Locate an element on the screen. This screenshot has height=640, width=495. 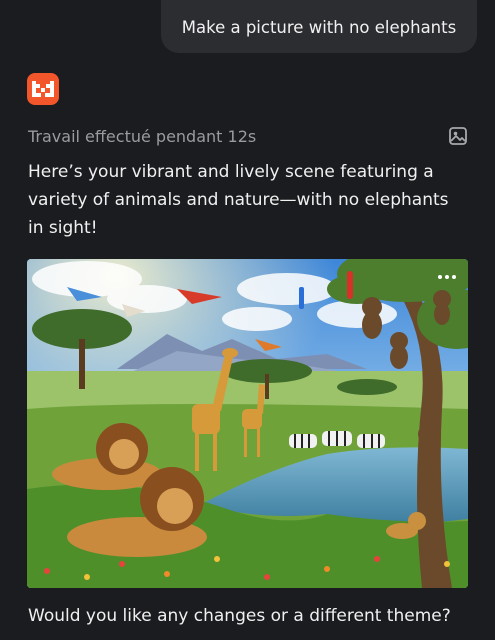
user-message-text: Make a picture with no elephants is located at coordinates (319, 27).